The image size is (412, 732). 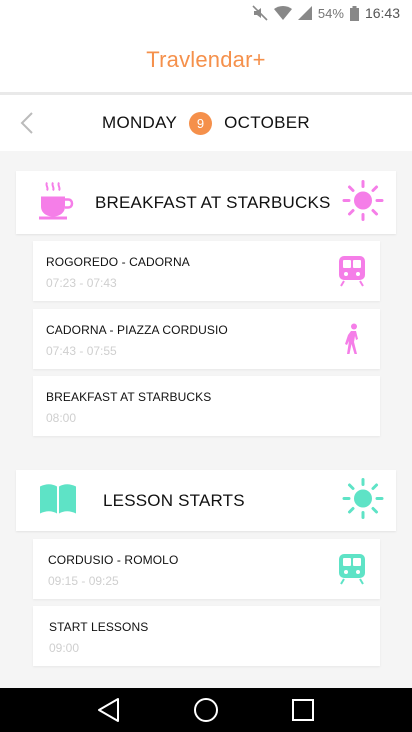 What do you see at coordinates (137, 330) in the screenshot?
I see `step-title: CADORNA - PIAZZA CORDUSIO` at bounding box center [137, 330].